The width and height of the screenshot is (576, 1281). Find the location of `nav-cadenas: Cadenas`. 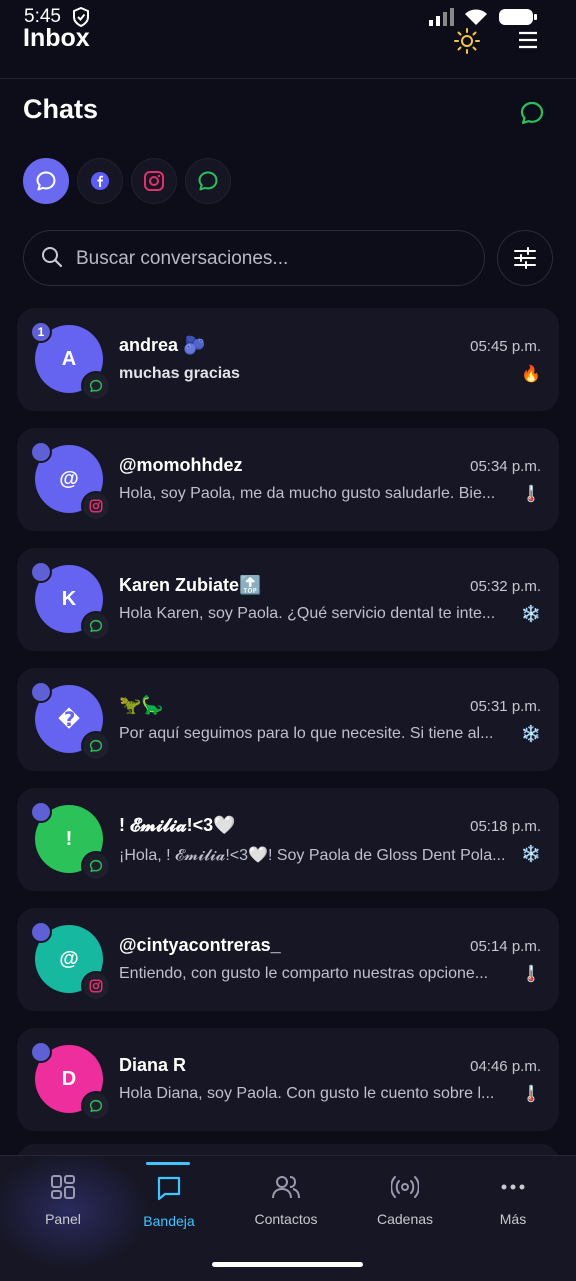

nav-cadenas: Cadenas is located at coordinates (405, 1200).